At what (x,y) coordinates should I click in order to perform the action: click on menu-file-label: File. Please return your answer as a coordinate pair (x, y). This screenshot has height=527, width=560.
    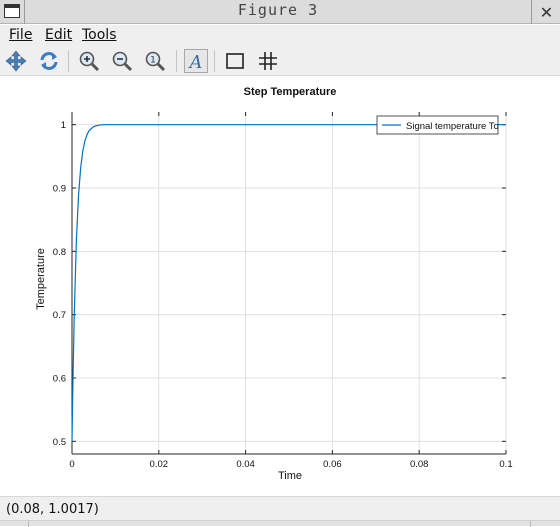
    Looking at the image, I should click on (21, 35).